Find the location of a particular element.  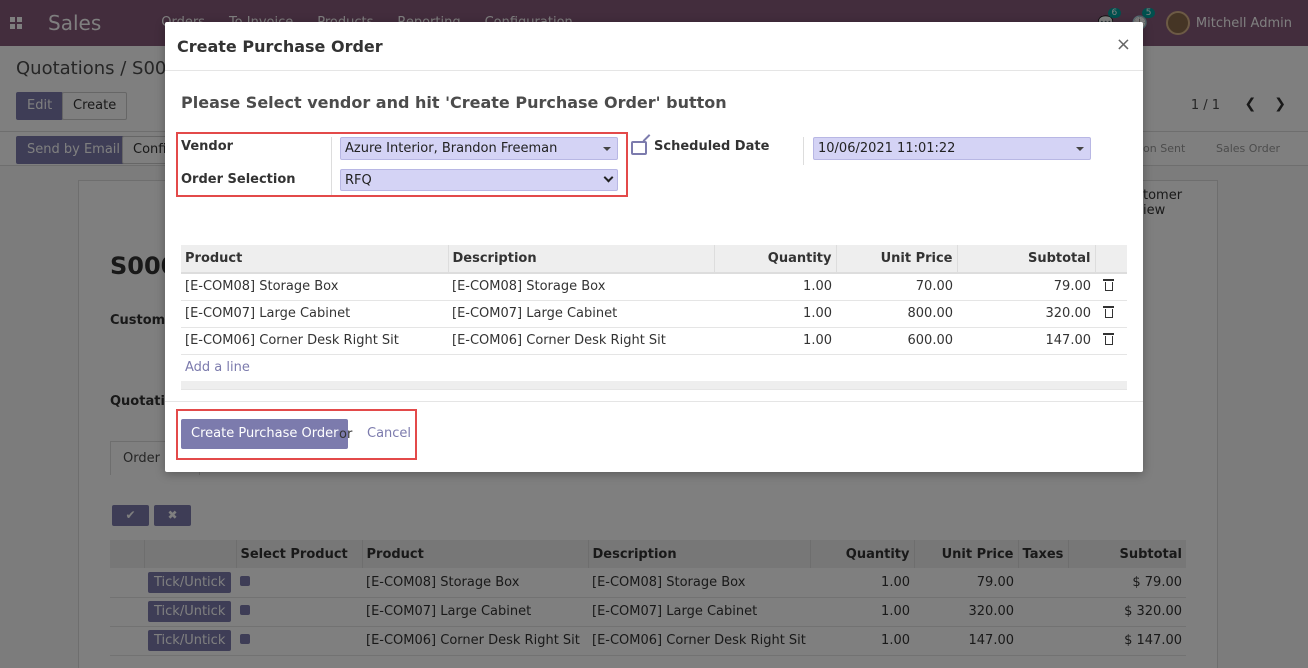

scheduled-date-label: Scheduled Date is located at coordinates (712, 146).